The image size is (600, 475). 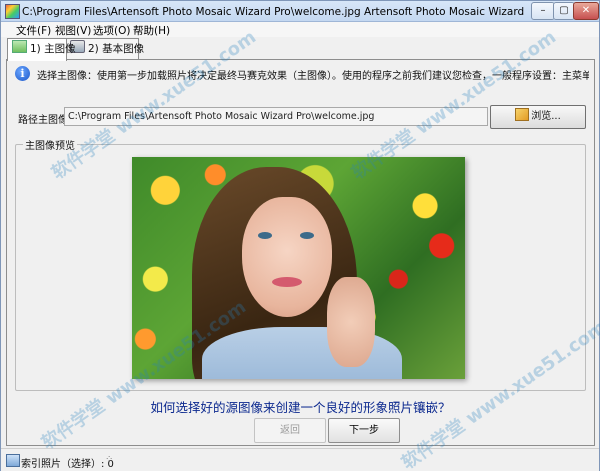 I want to click on tab-base-images: 2) 基本图像, so click(x=104, y=48).